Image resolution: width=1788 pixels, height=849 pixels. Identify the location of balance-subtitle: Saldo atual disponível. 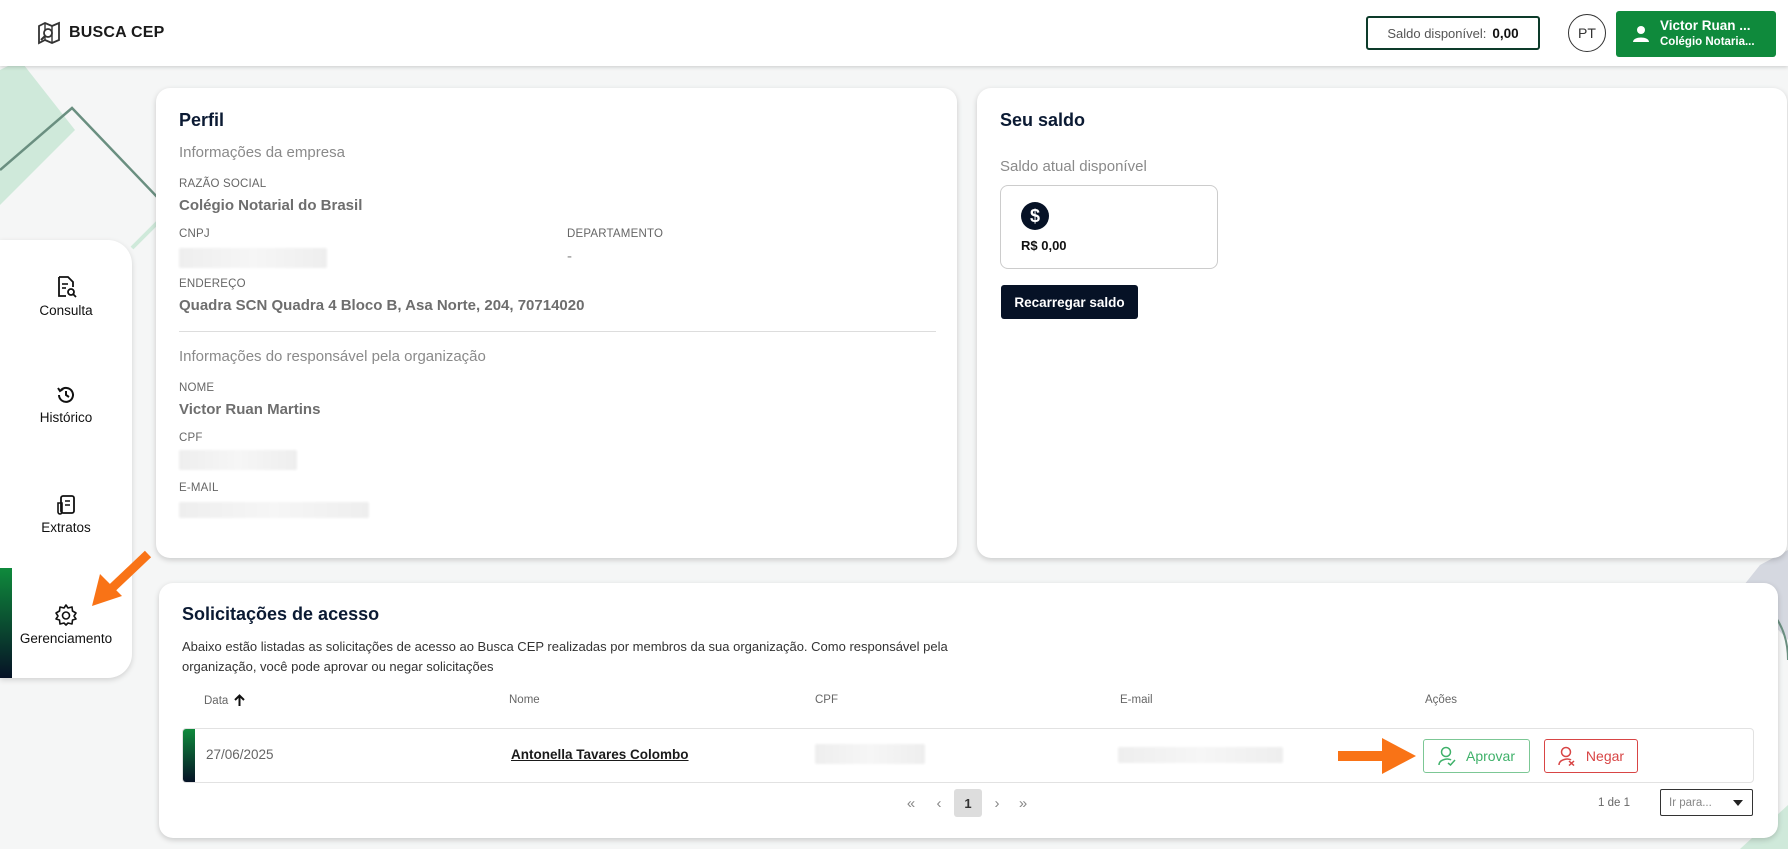
(1073, 166).